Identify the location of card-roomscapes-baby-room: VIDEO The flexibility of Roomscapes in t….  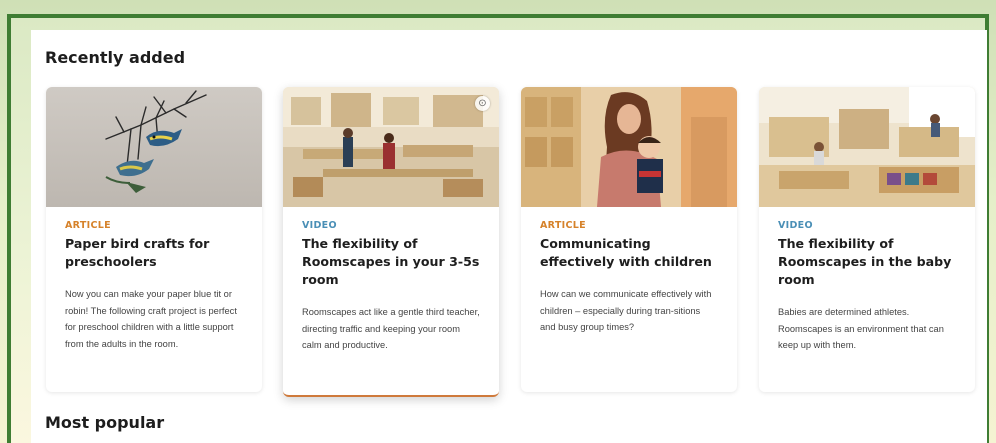
(867, 239).